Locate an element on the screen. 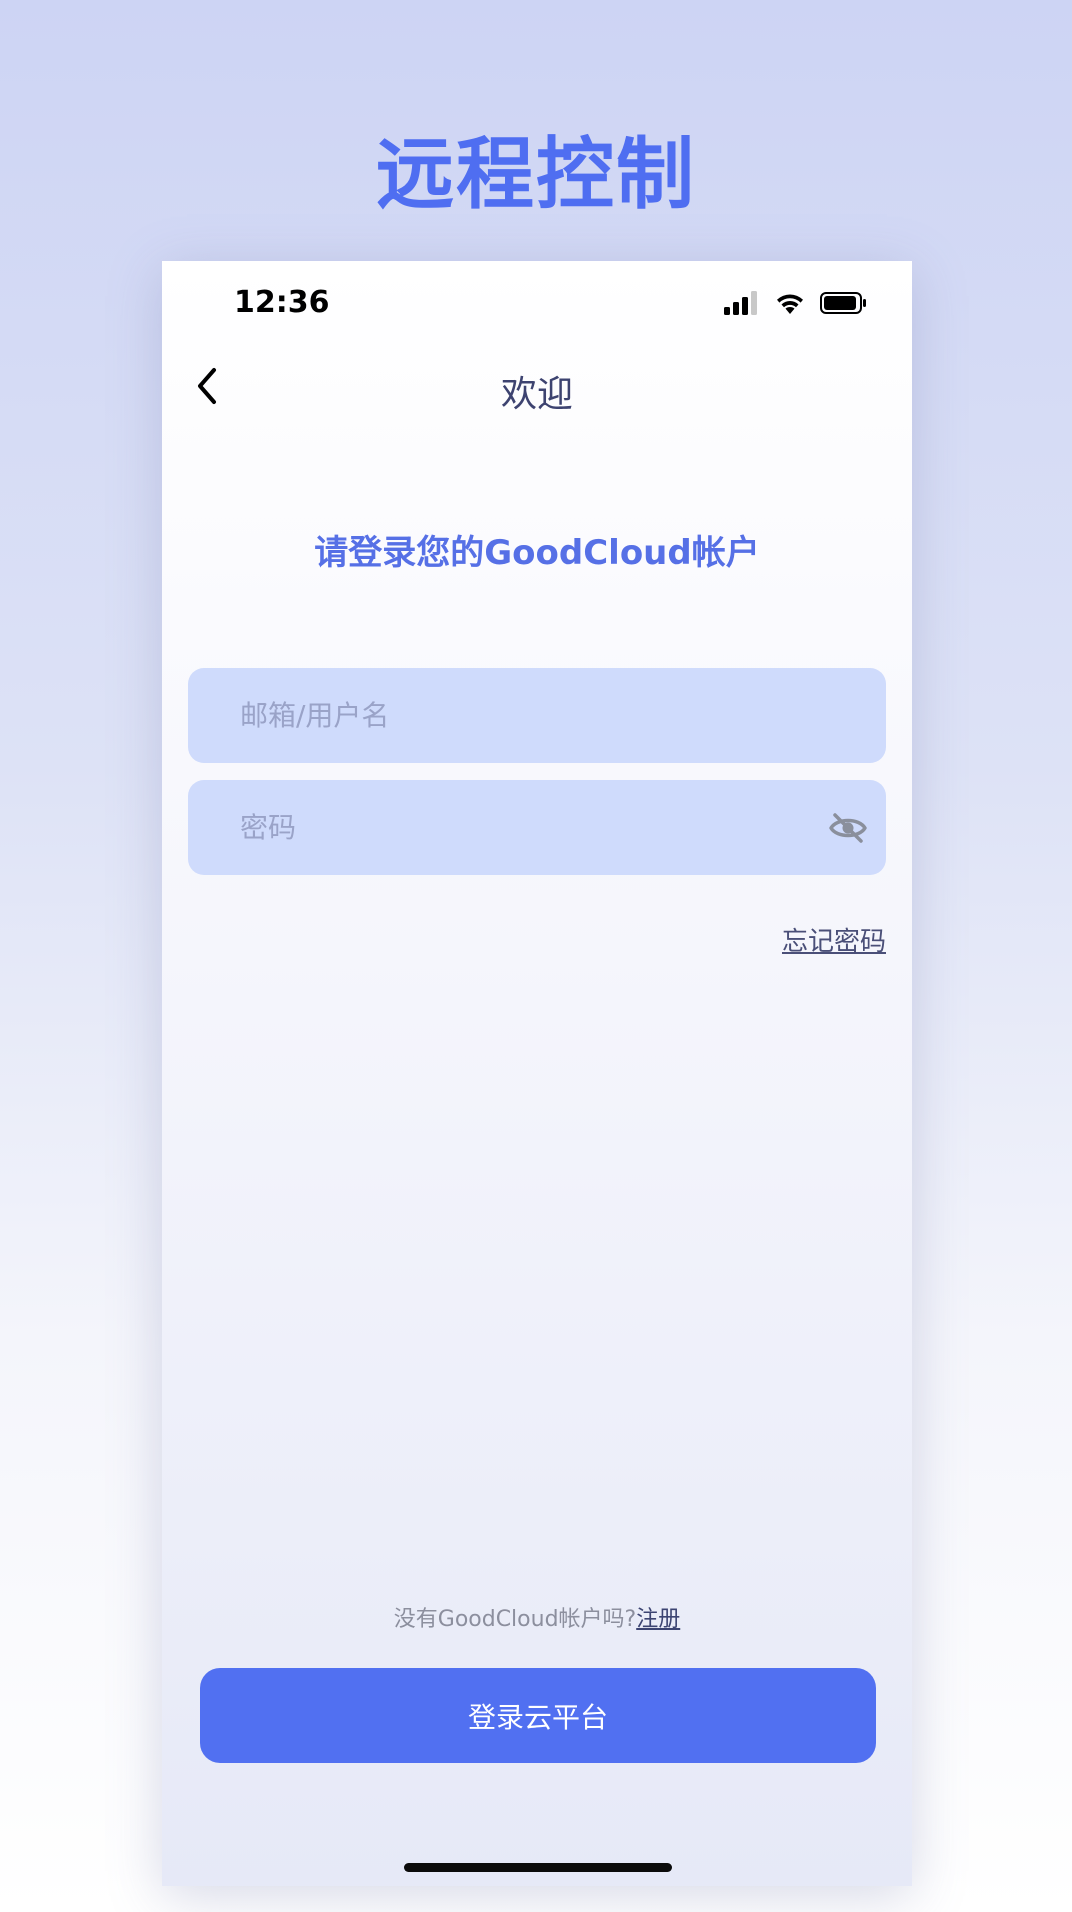 This screenshot has height=1912, width=1072. eye-slash-icon is located at coordinates (848, 828).